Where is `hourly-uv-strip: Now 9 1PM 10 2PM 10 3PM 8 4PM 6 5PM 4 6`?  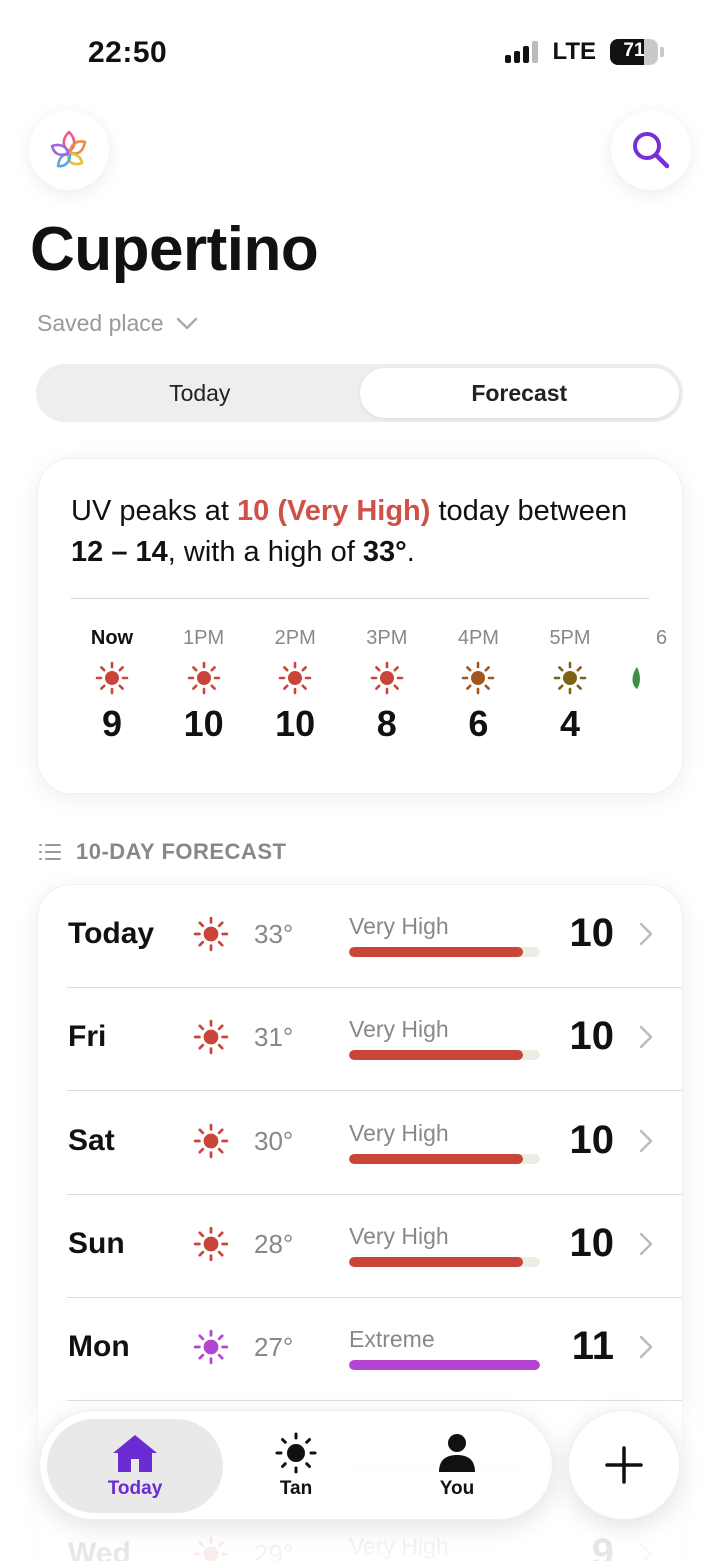
hourly-uv-strip: Now 9 1PM 10 2PM 10 3PM 8 4PM 6 5PM 4 6 is located at coordinates (374, 692).